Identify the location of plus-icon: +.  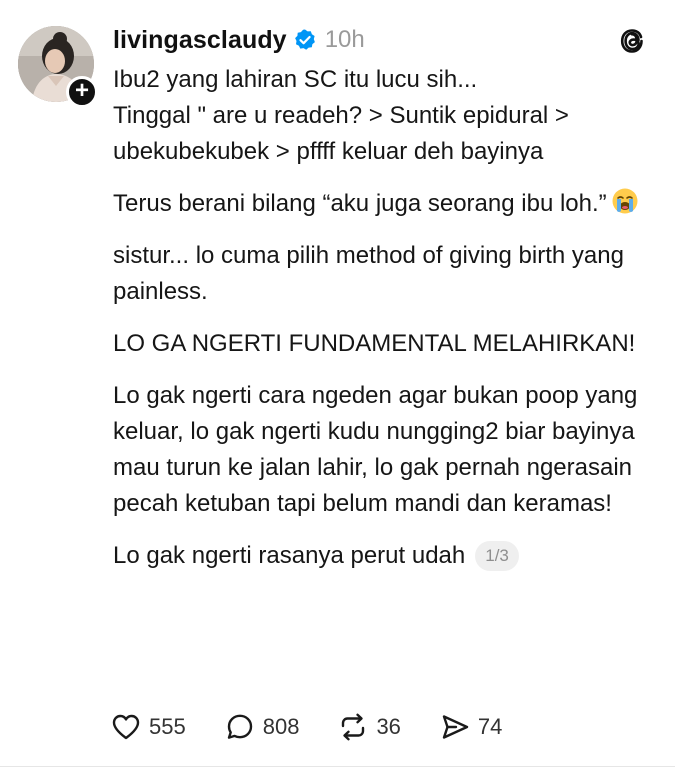
(81, 90).